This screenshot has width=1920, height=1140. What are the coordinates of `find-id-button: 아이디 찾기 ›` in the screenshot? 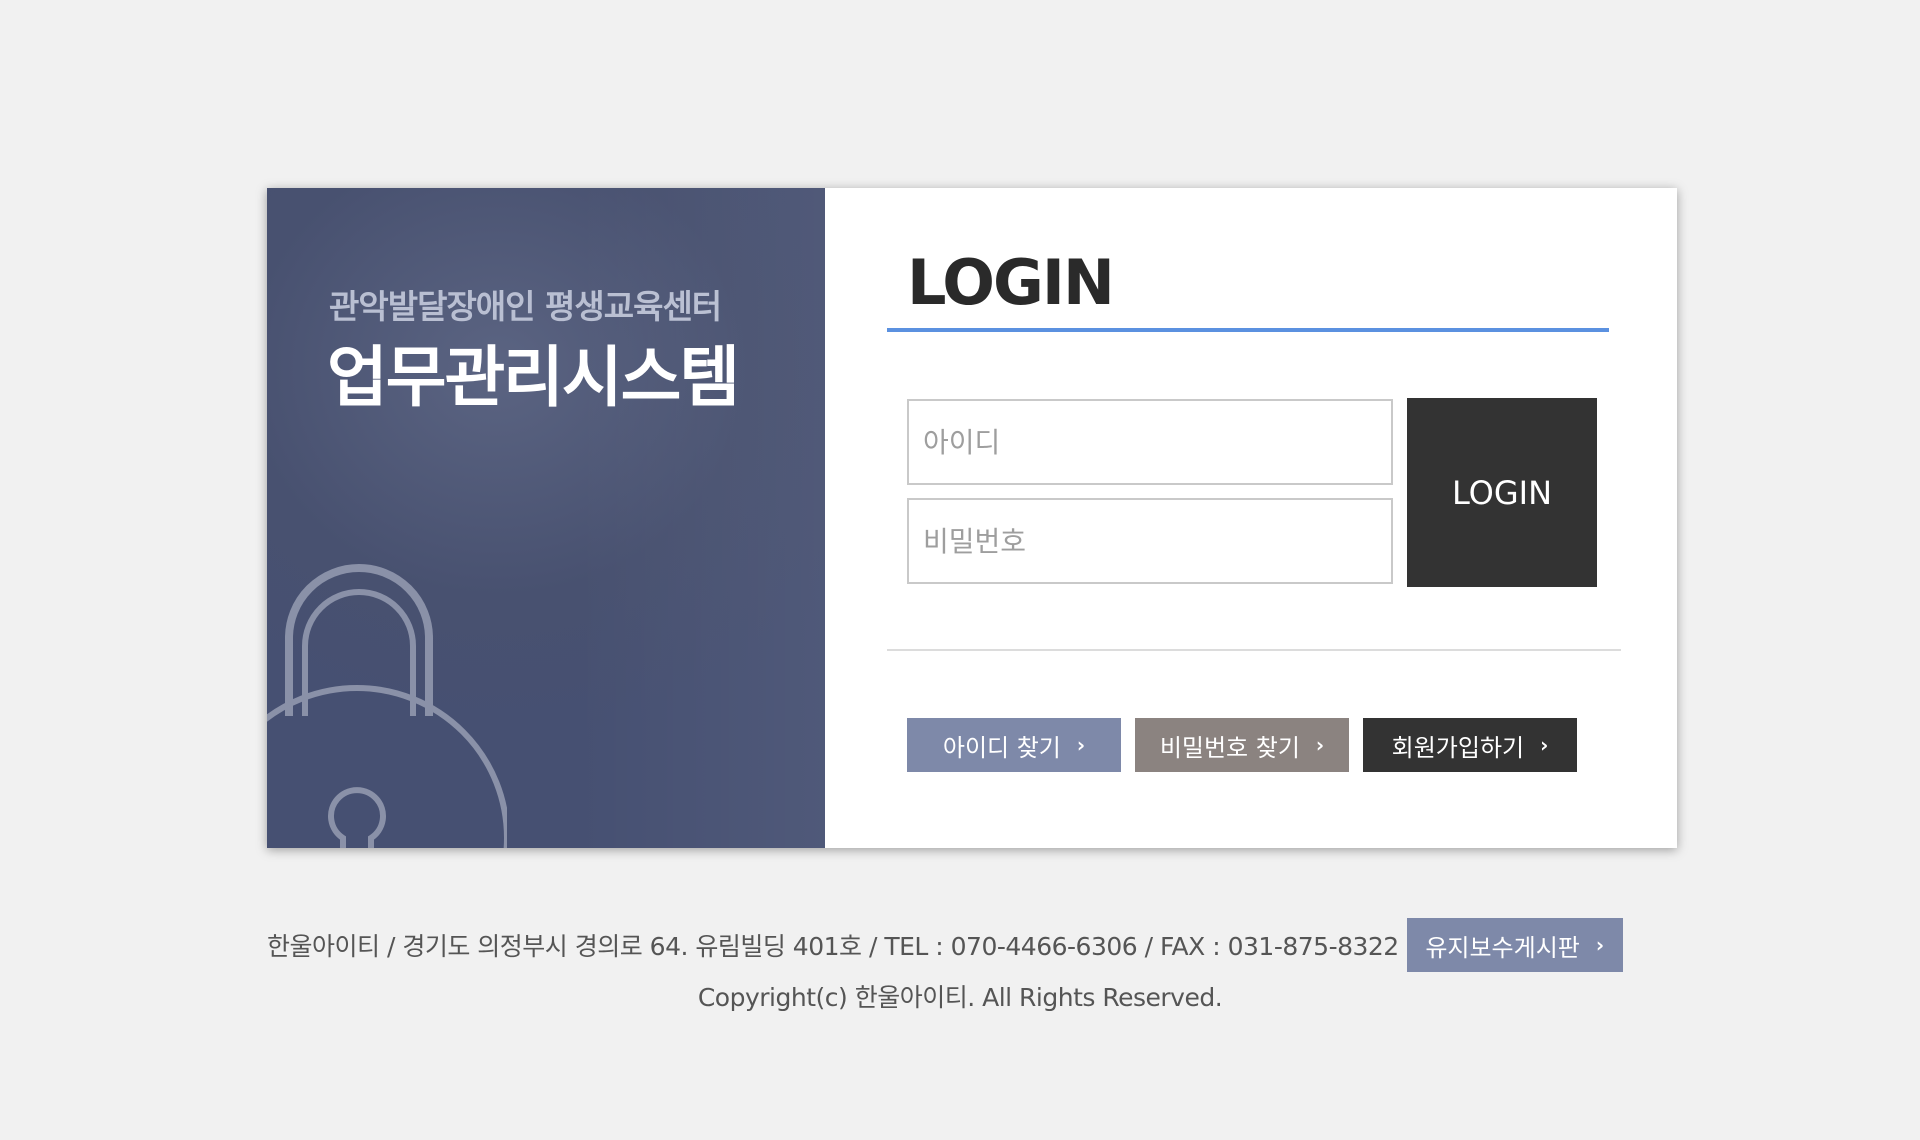 It's located at (1014, 745).